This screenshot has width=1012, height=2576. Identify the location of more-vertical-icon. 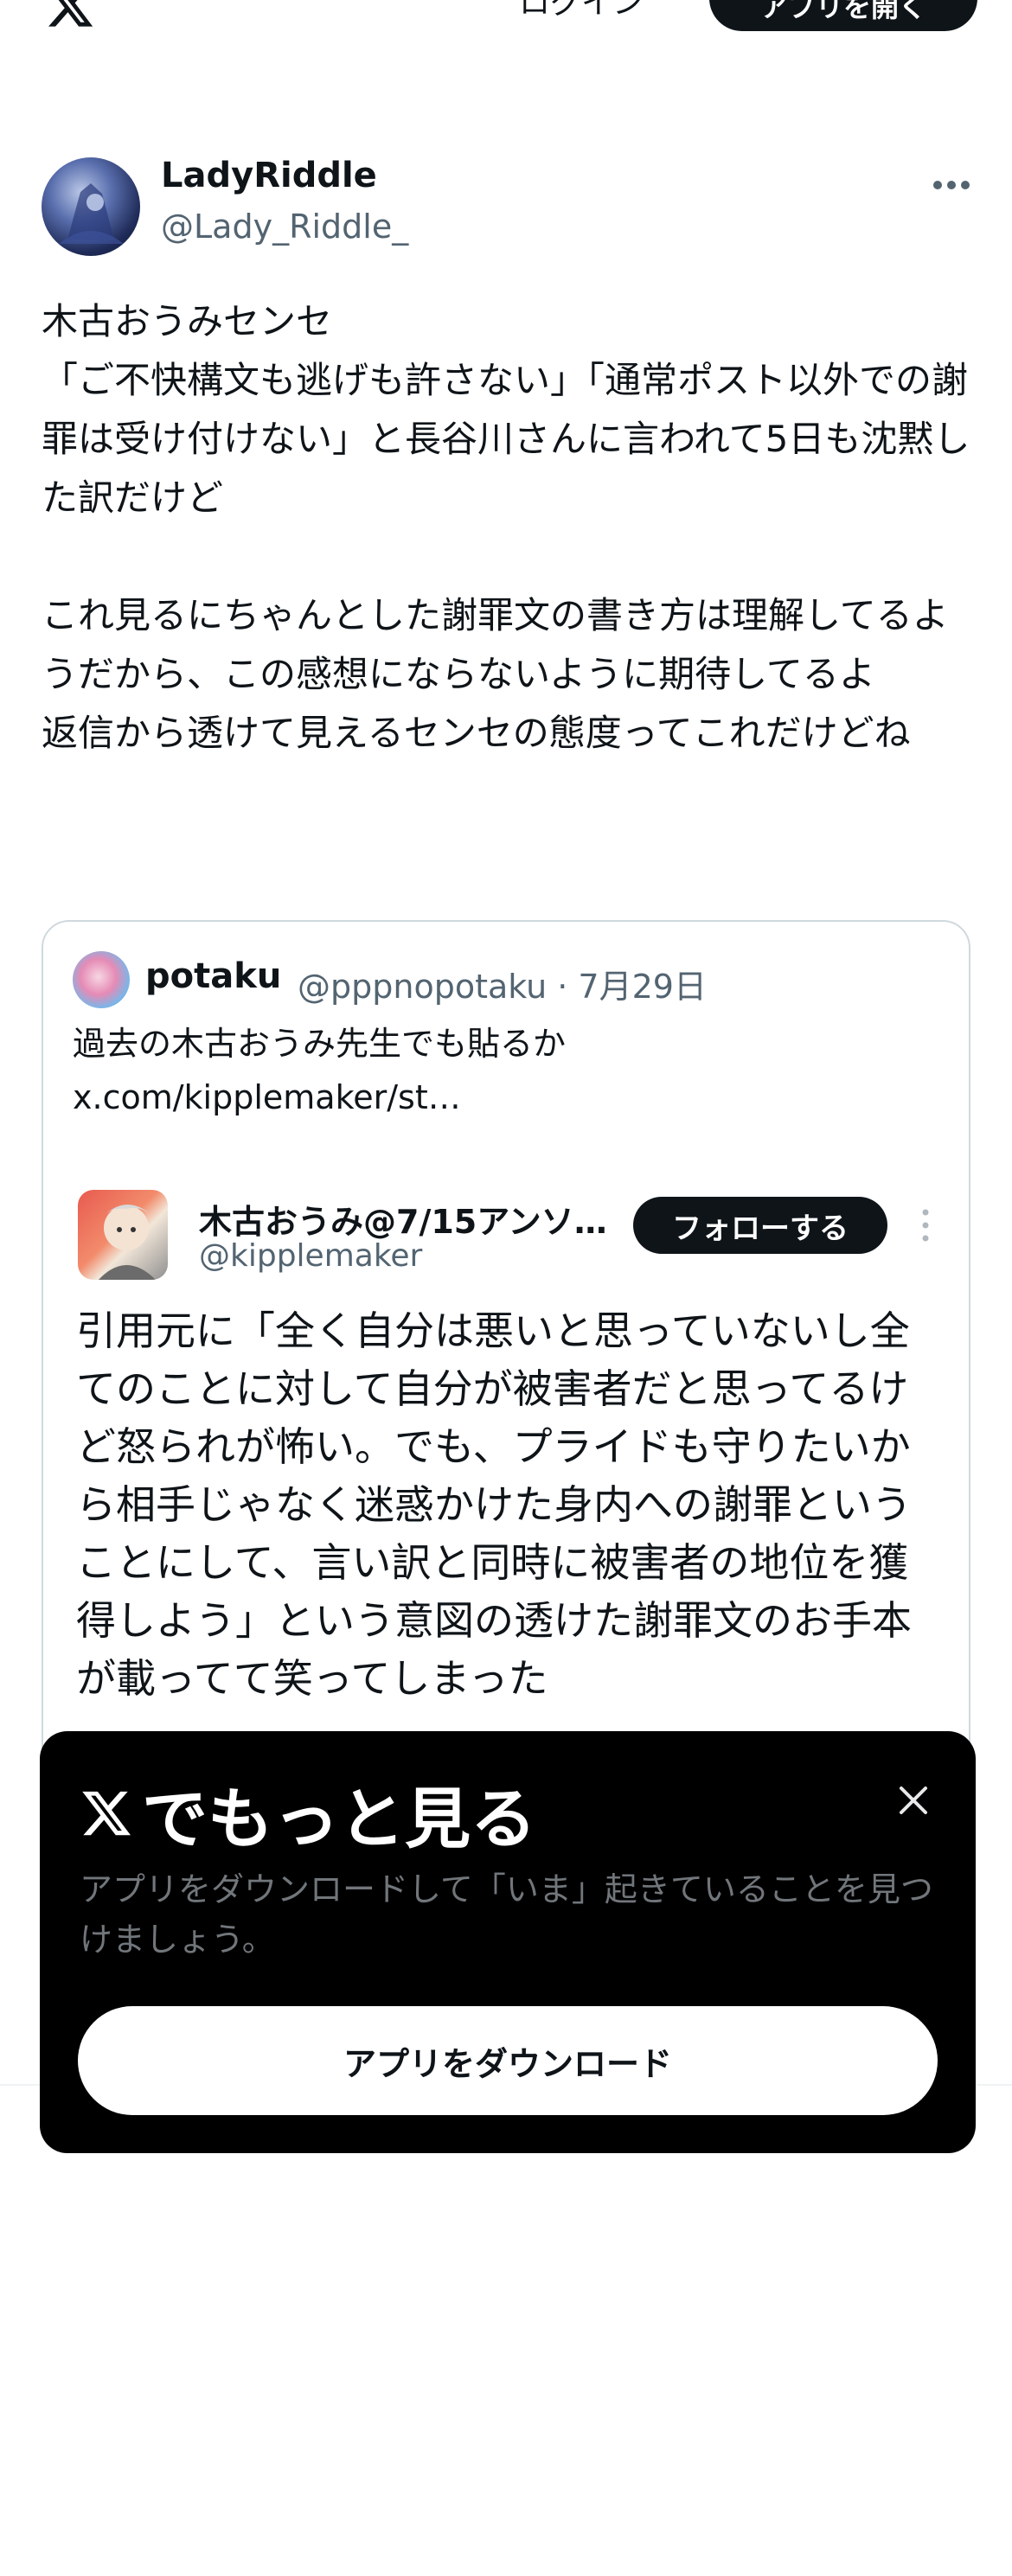
(925, 1225).